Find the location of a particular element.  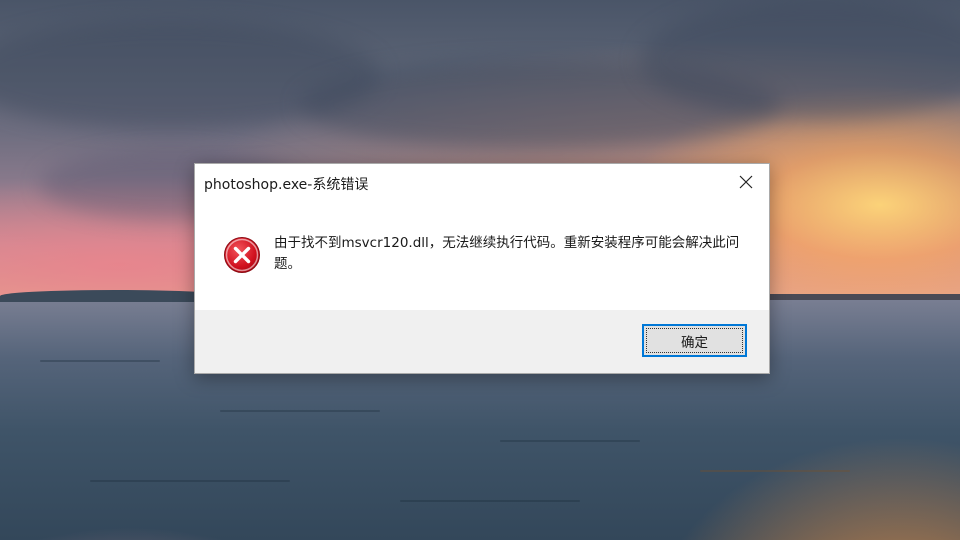

close-button is located at coordinates (746, 182).